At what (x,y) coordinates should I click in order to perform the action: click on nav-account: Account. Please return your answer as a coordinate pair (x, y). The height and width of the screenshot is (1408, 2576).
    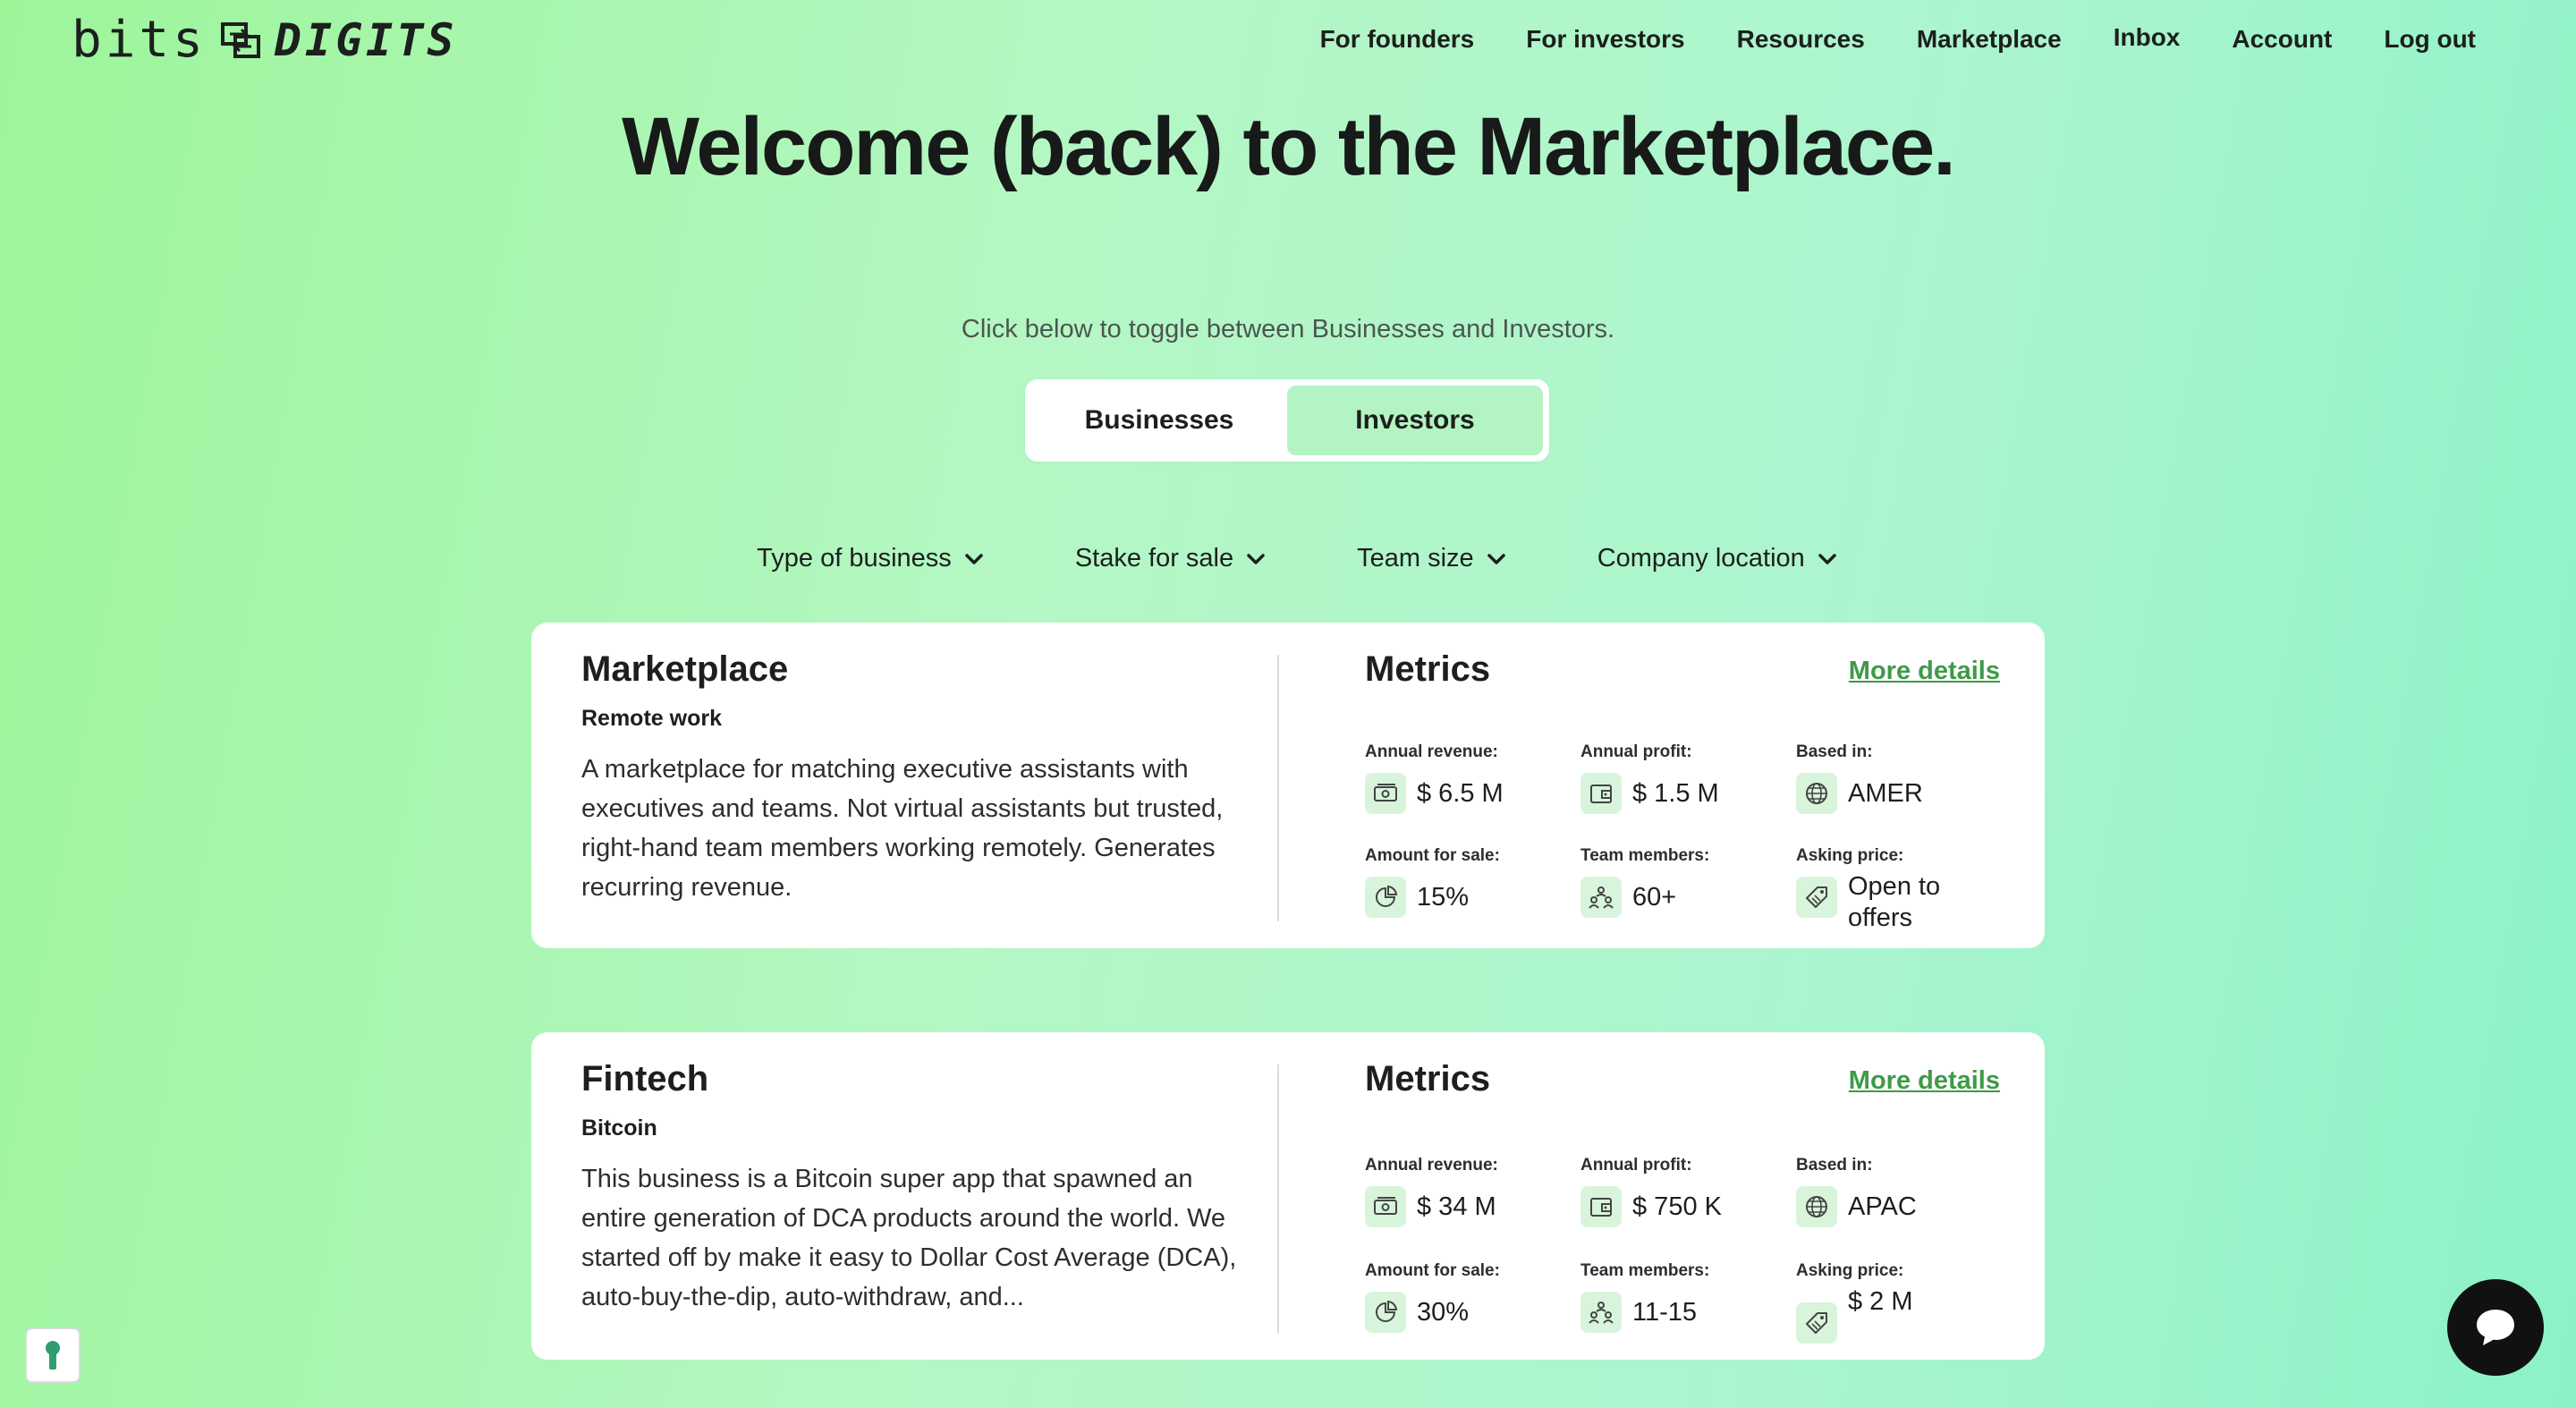
    Looking at the image, I should click on (2282, 39).